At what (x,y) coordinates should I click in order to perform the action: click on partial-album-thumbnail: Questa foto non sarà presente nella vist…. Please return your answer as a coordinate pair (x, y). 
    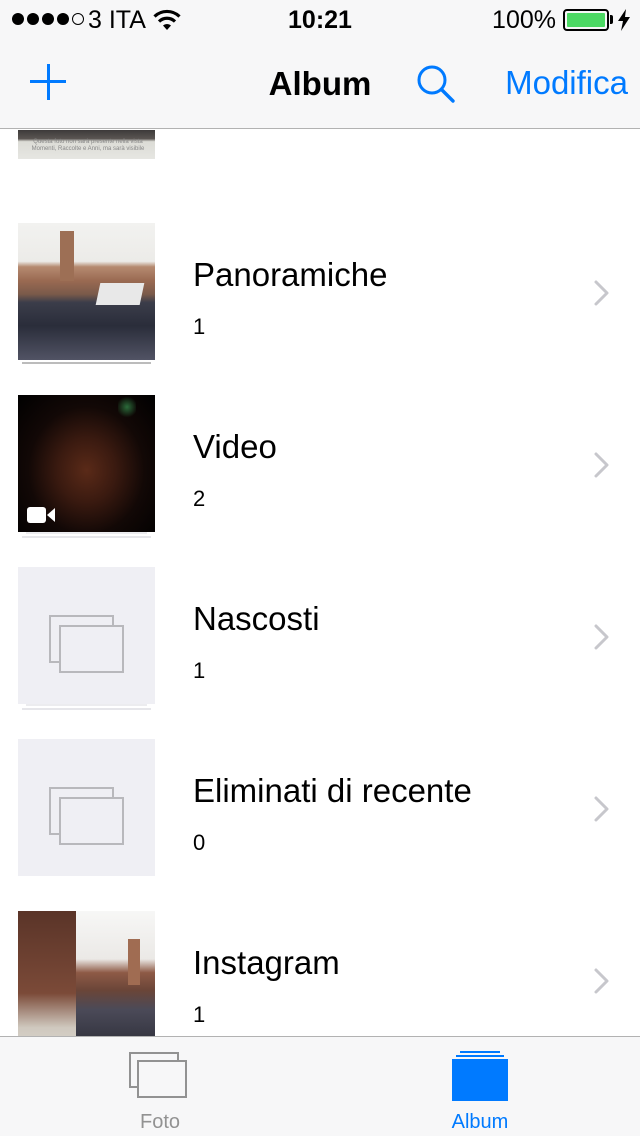
    Looking at the image, I should click on (86, 144).